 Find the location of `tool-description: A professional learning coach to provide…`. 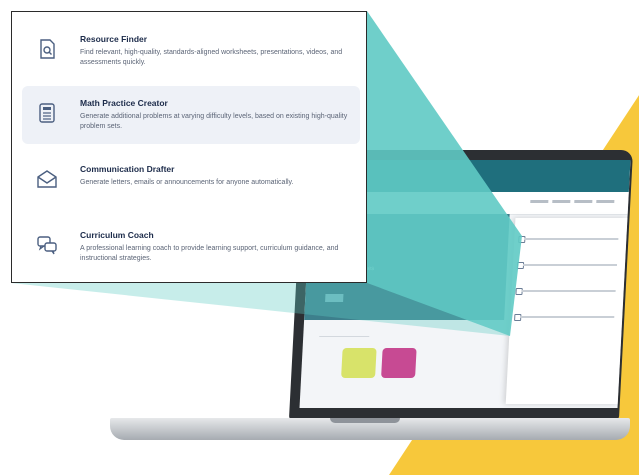

tool-description: A professional learning coach to provide… is located at coordinates (209, 253).